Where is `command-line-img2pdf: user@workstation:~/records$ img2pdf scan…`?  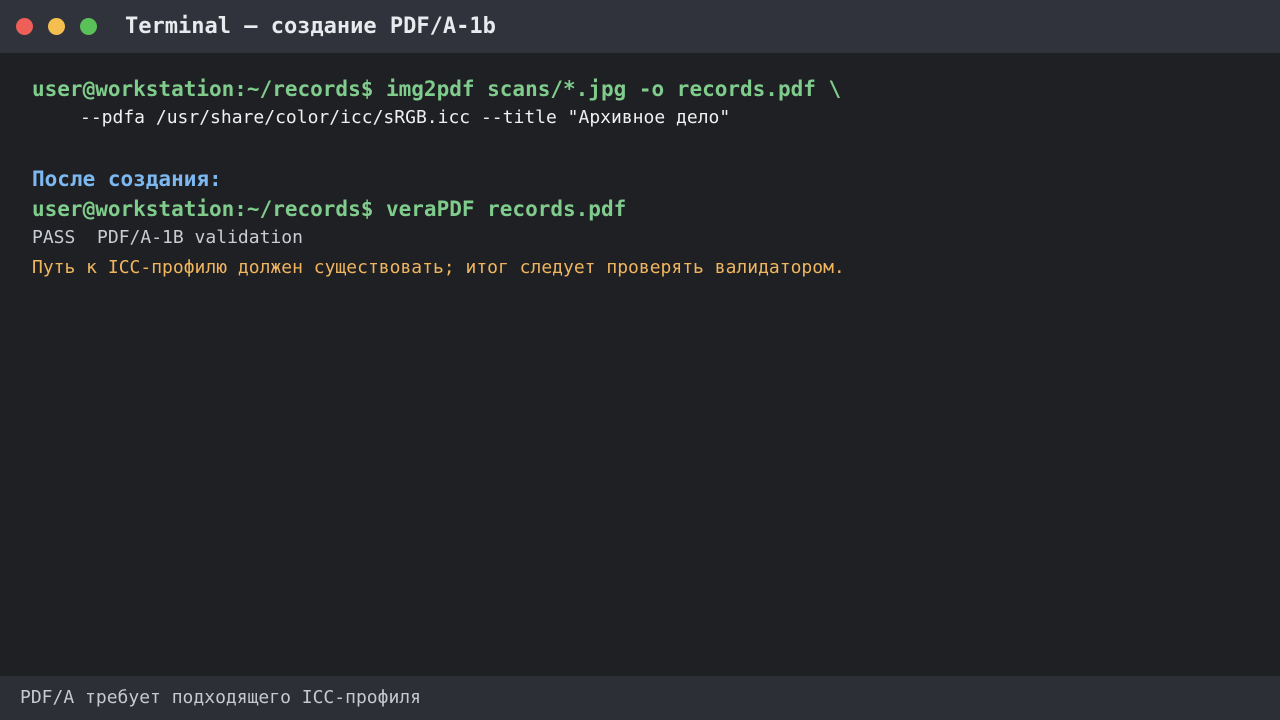
command-line-img2pdf: user@workstation:~/records$ img2pdf scan… is located at coordinates (437, 89).